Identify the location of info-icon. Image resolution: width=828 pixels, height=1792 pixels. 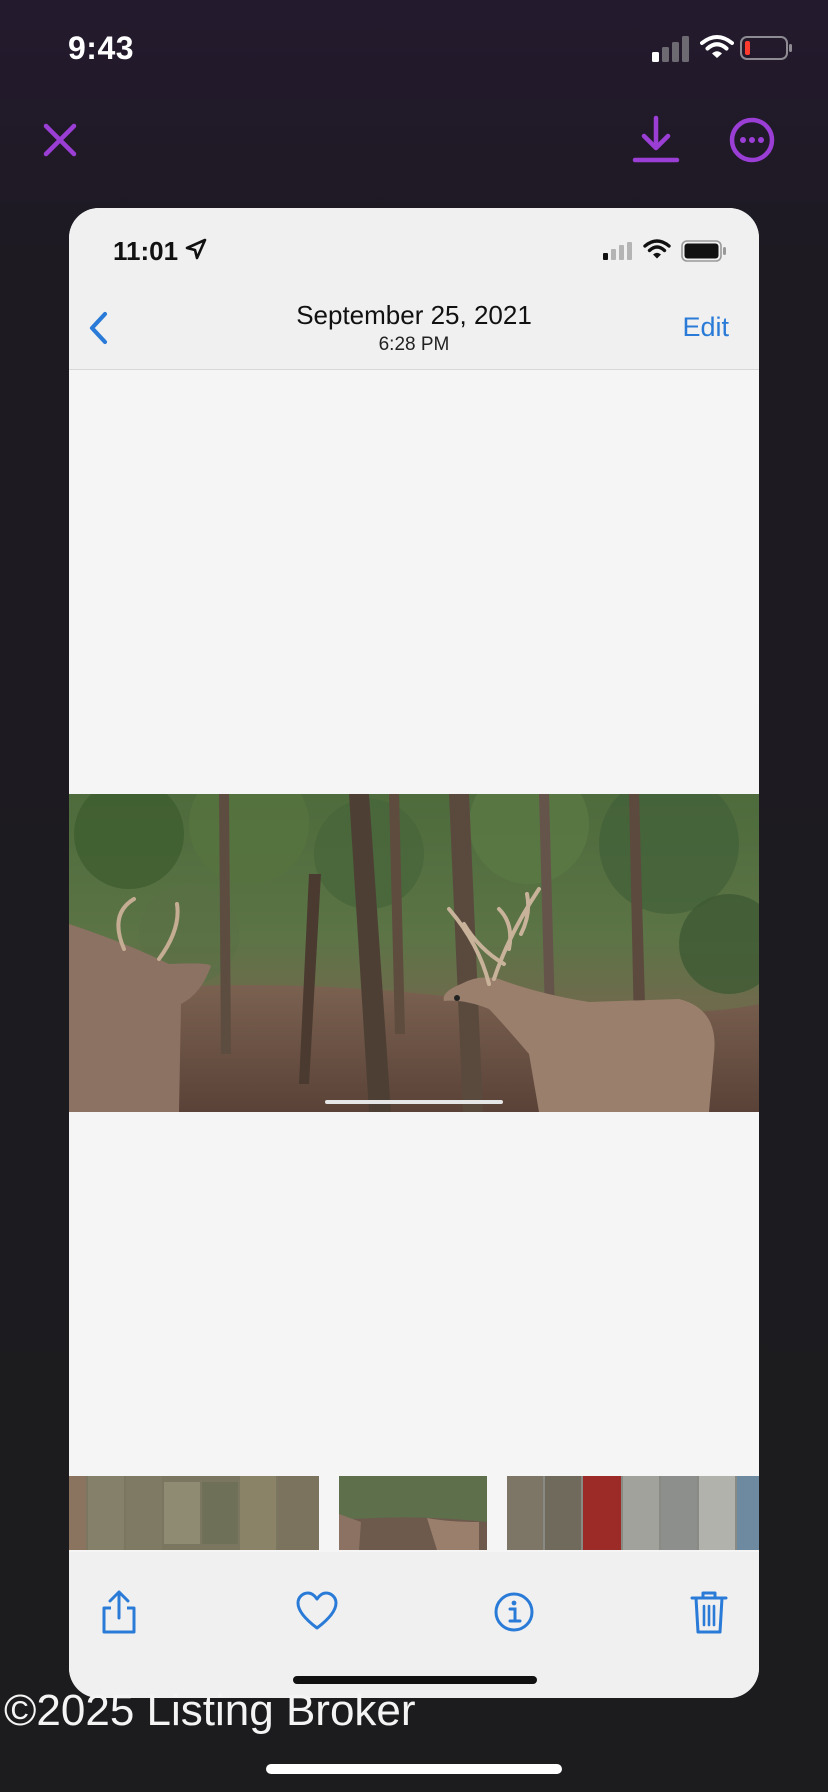
(514, 1612).